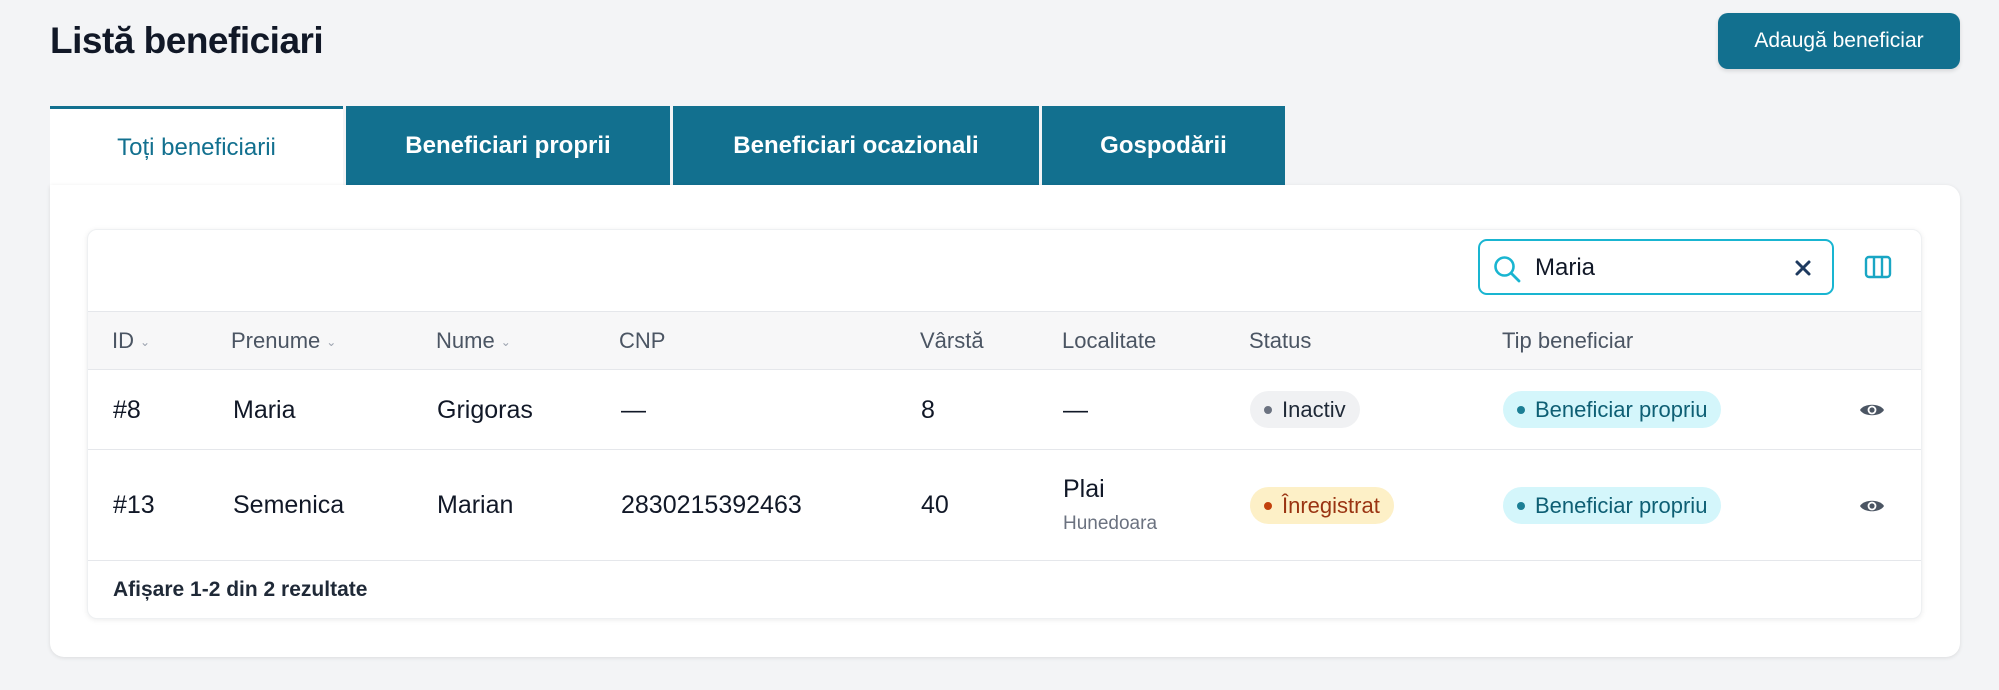 This screenshot has width=1999, height=690. I want to click on tab-households: Gospodării, so click(1163, 146).